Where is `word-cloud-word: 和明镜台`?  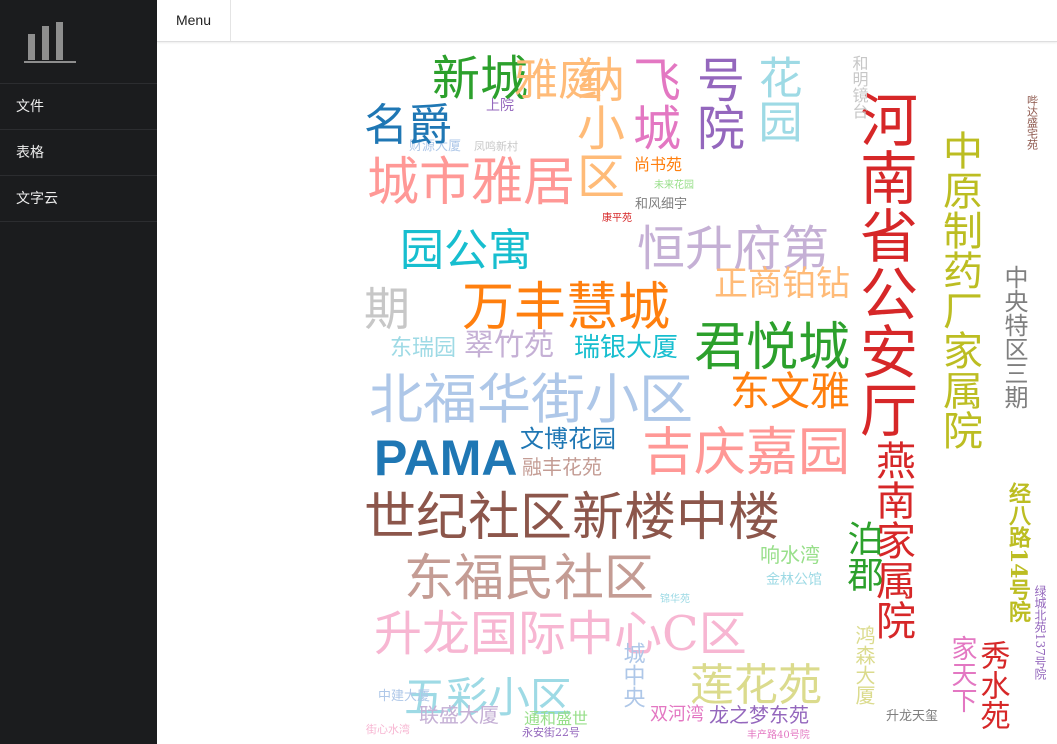 word-cloud-word: 和明镜台 is located at coordinates (859, 87).